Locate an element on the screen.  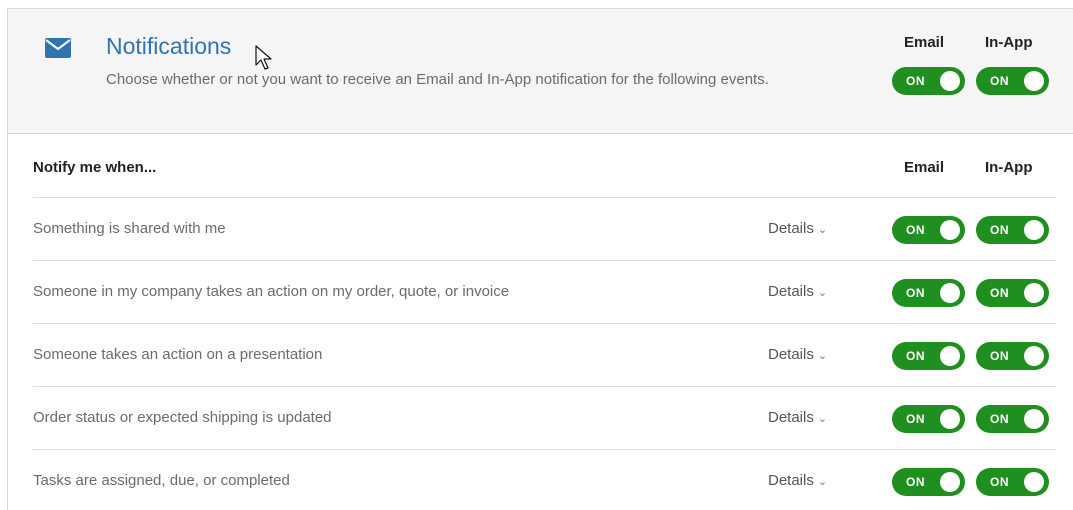
inapp-master-toggle: ON is located at coordinates (1012, 81).